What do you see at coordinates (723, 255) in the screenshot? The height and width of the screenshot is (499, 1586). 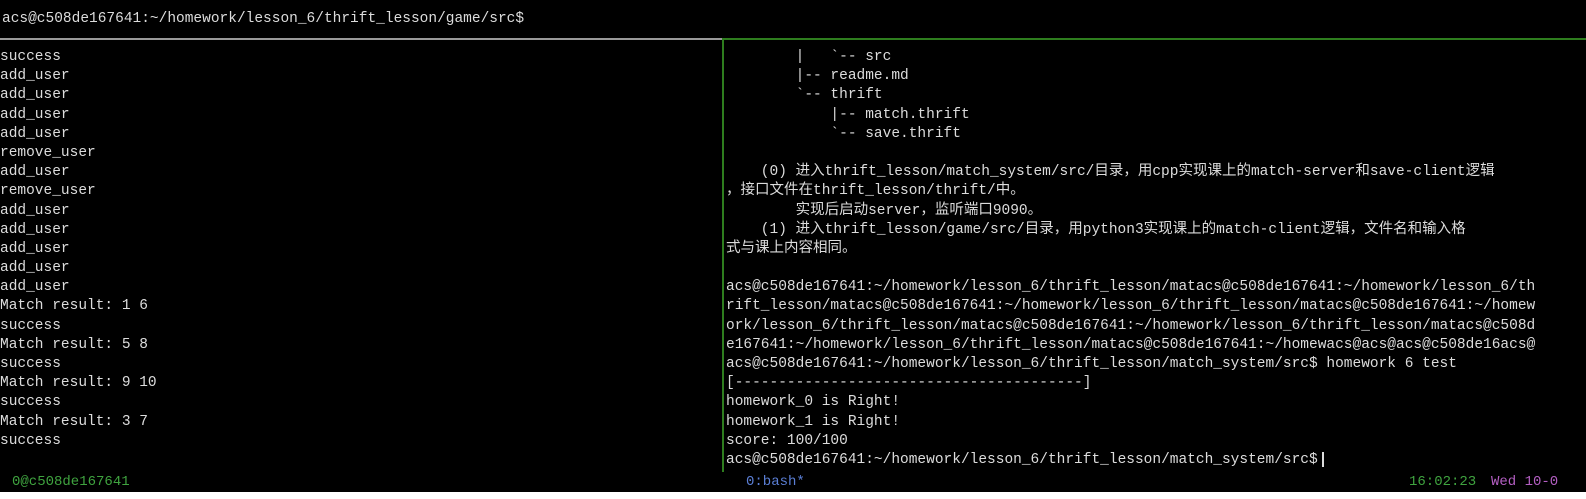 I see `pane-divider` at bounding box center [723, 255].